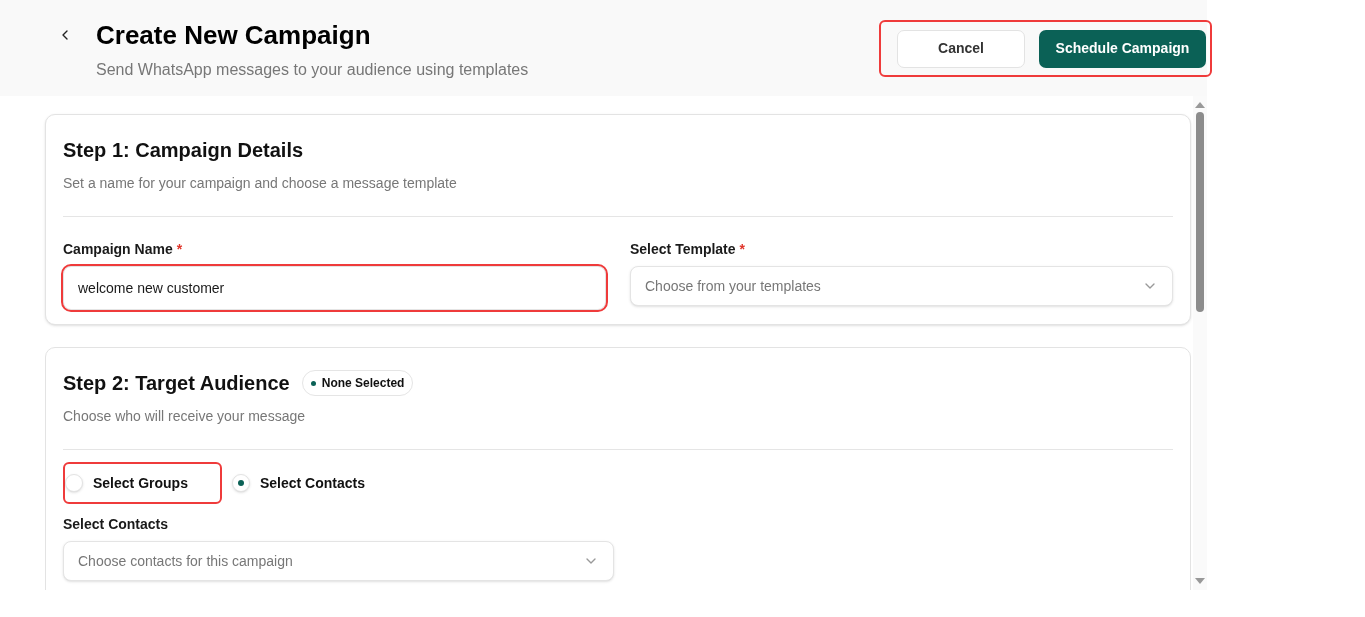 The image size is (1365, 617). I want to click on radio-option: Select Contacts, so click(314, 483).